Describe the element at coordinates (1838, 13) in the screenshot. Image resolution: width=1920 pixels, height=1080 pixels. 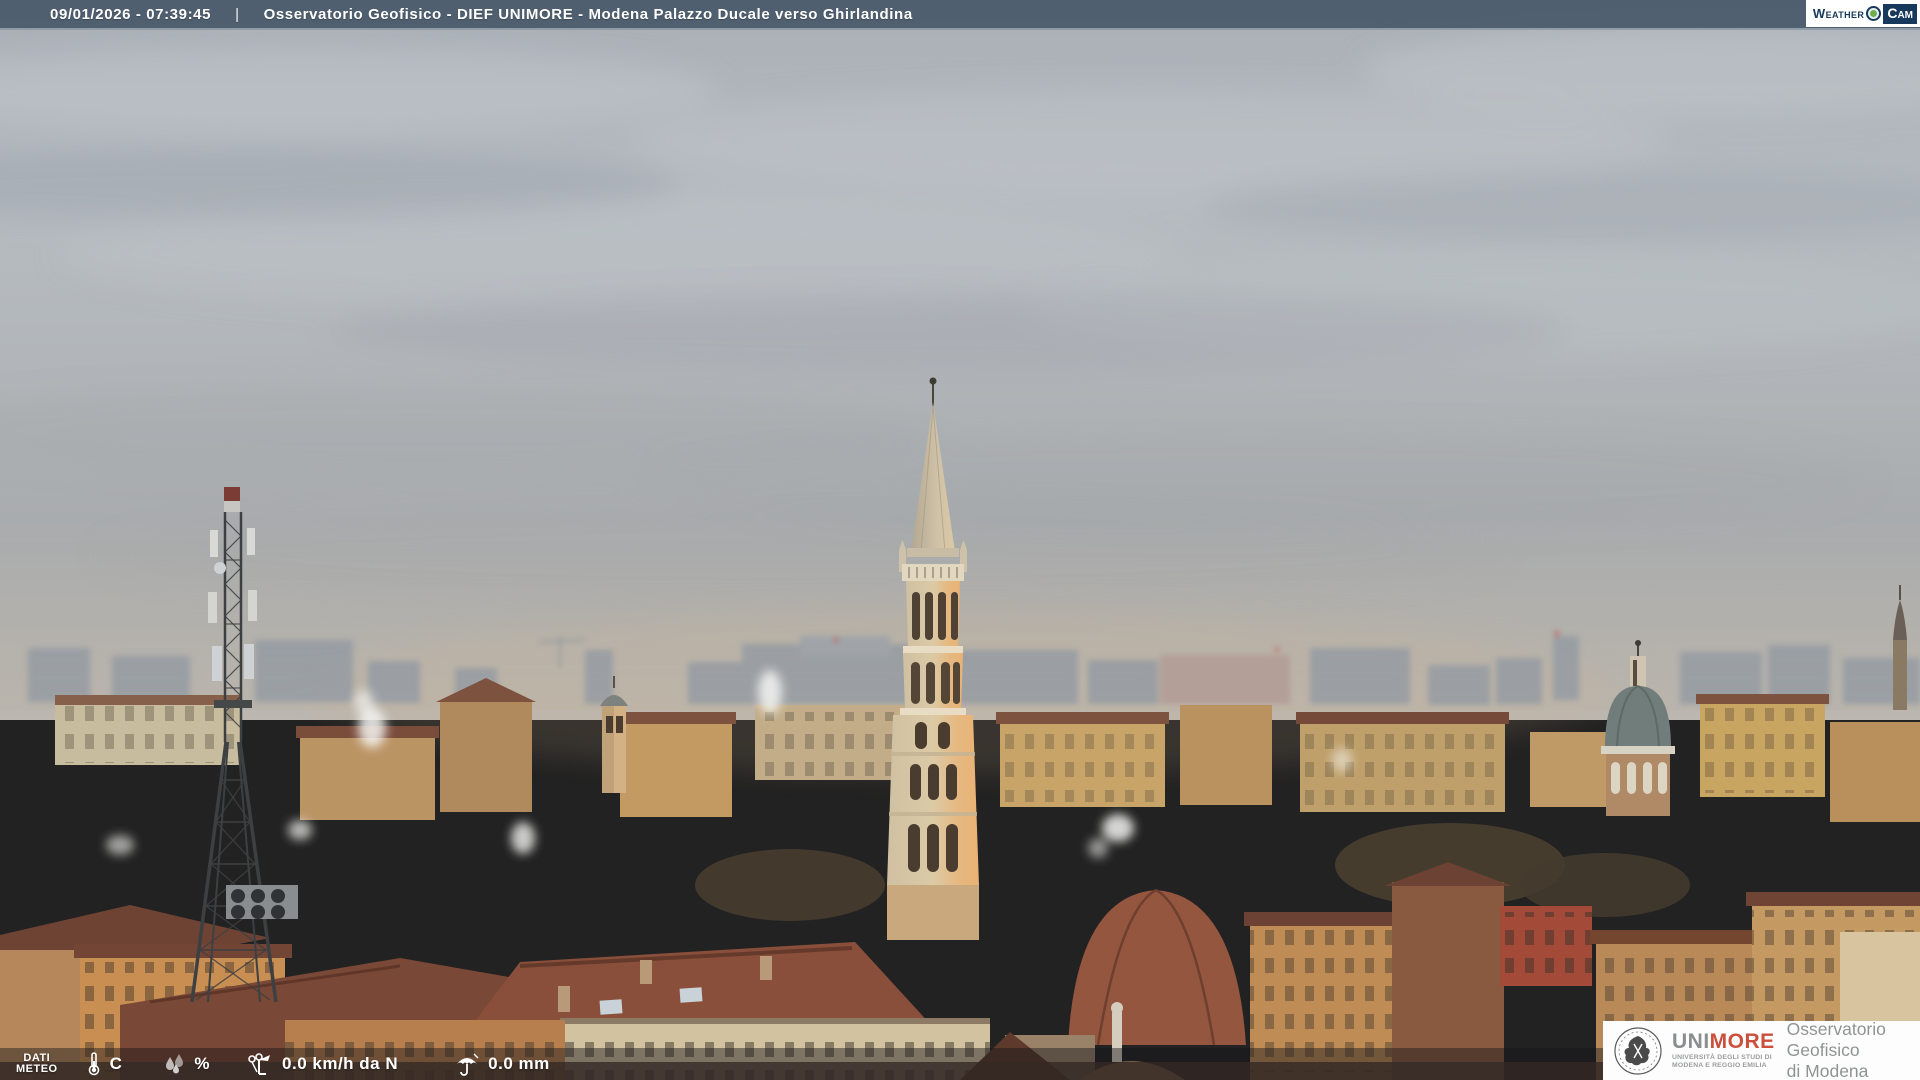
I see `weathercam-word1: Weather` at that location.